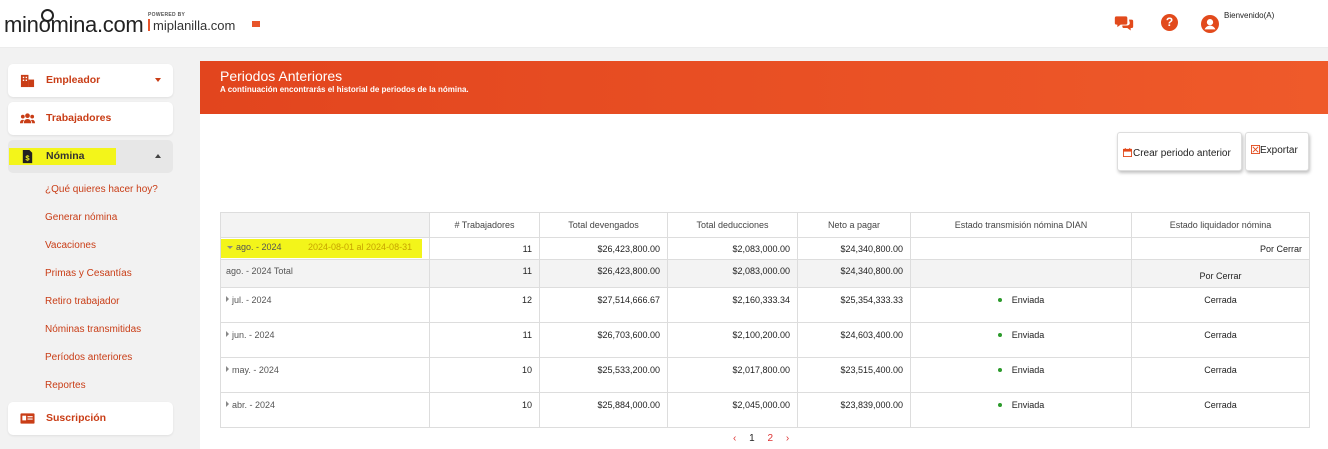 This screenshot has width=1328, height=449. What do you see at coordinates (854, 375) in the screenshot?
I see `neto-cell: $23,515,400.00` at bounding box center [854, 375].